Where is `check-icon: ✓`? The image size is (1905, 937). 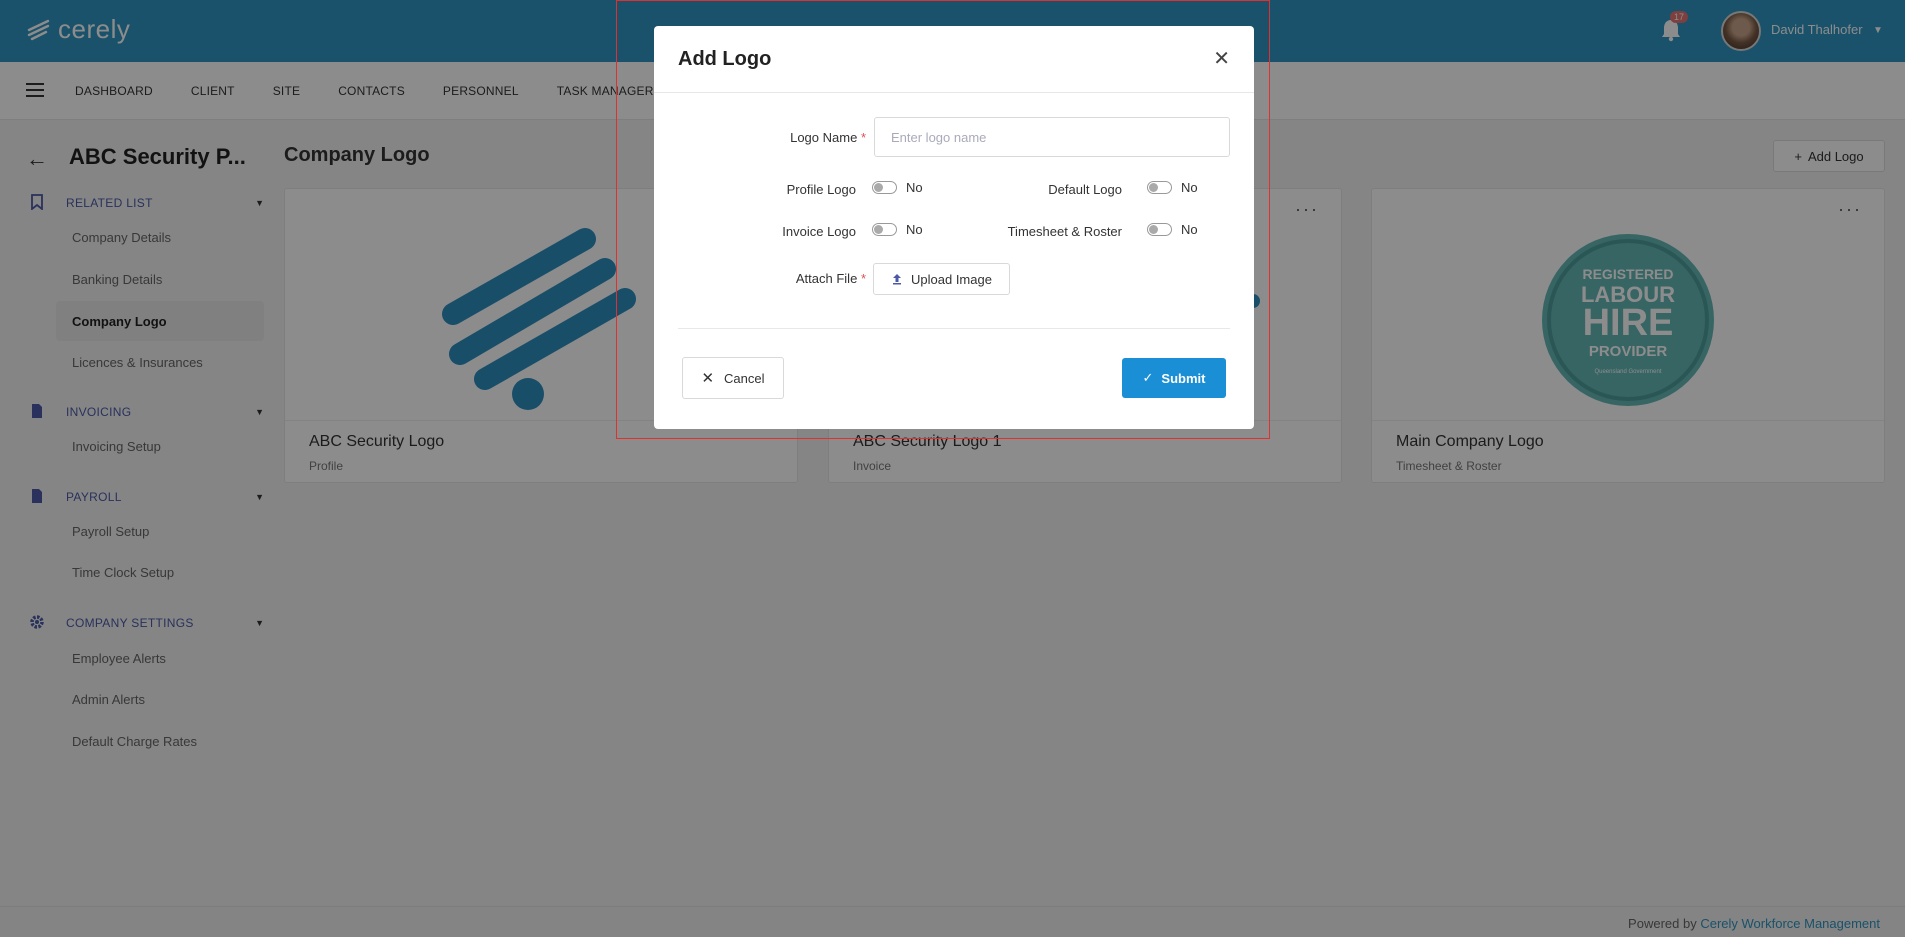 check-icon: ✓ is located at coordinates (1148, 377).